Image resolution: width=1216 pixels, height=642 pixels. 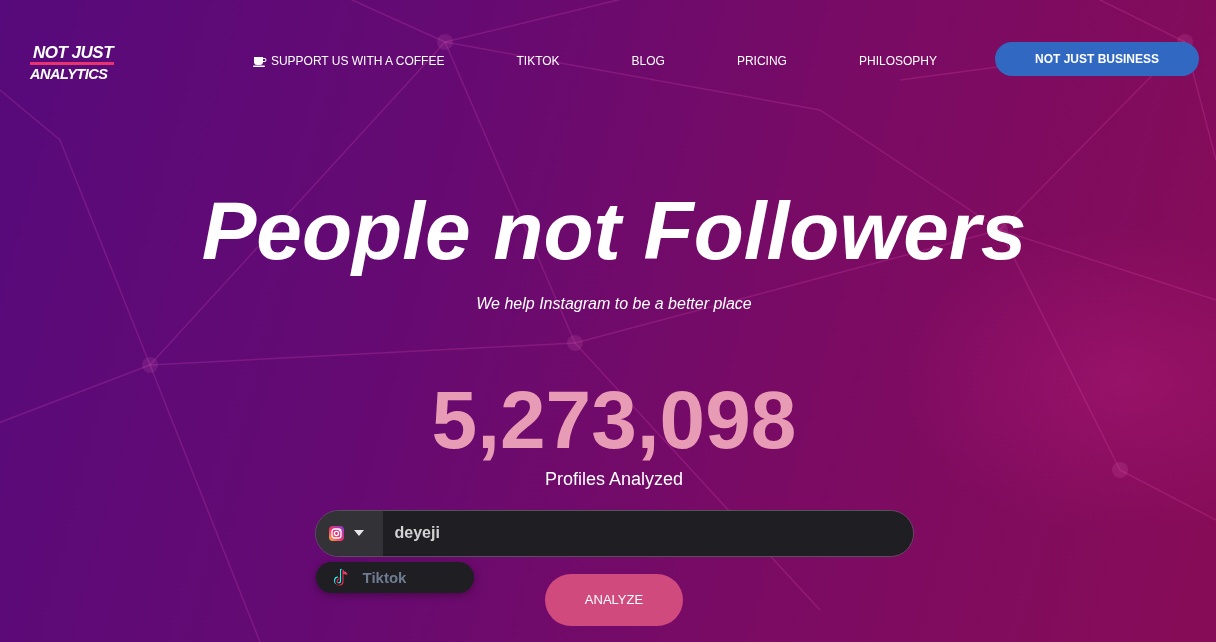 I want to click on logo: NOT JUST ANALYTICS, so click(x=72, y=63).